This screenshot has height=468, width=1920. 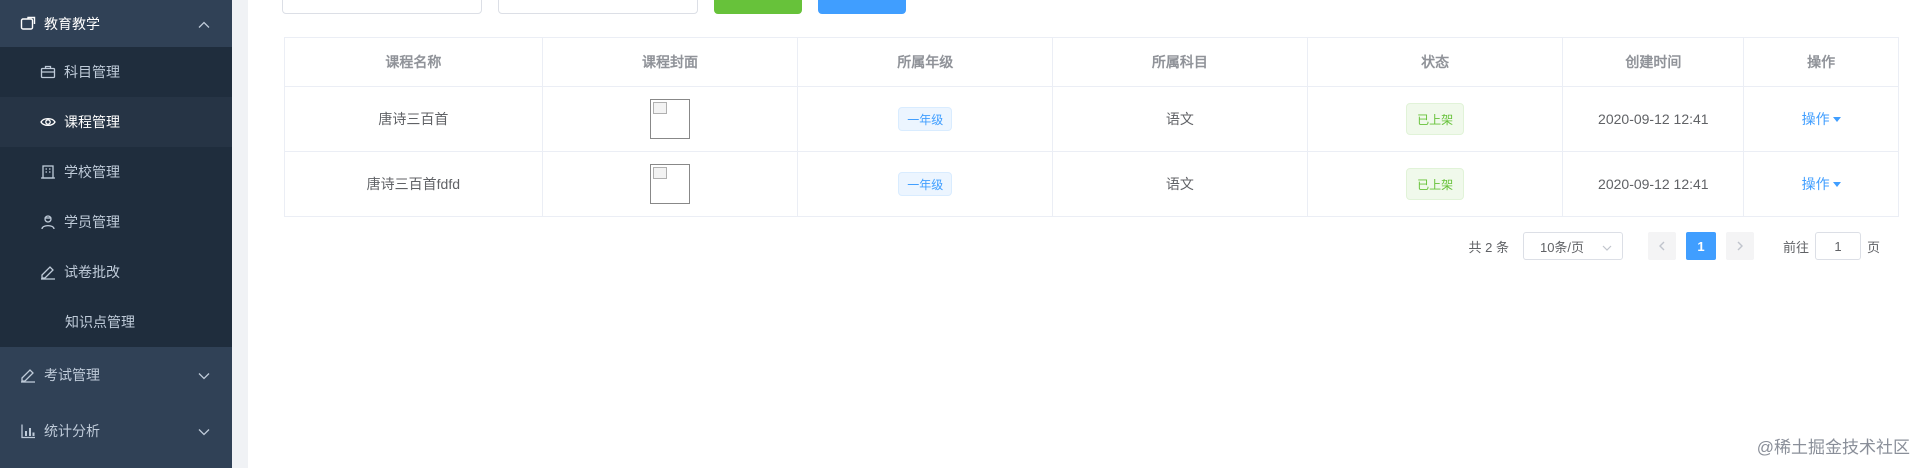 I want to click on sidebar-item-subjects: 科目管理, so click(x=116, y=72).